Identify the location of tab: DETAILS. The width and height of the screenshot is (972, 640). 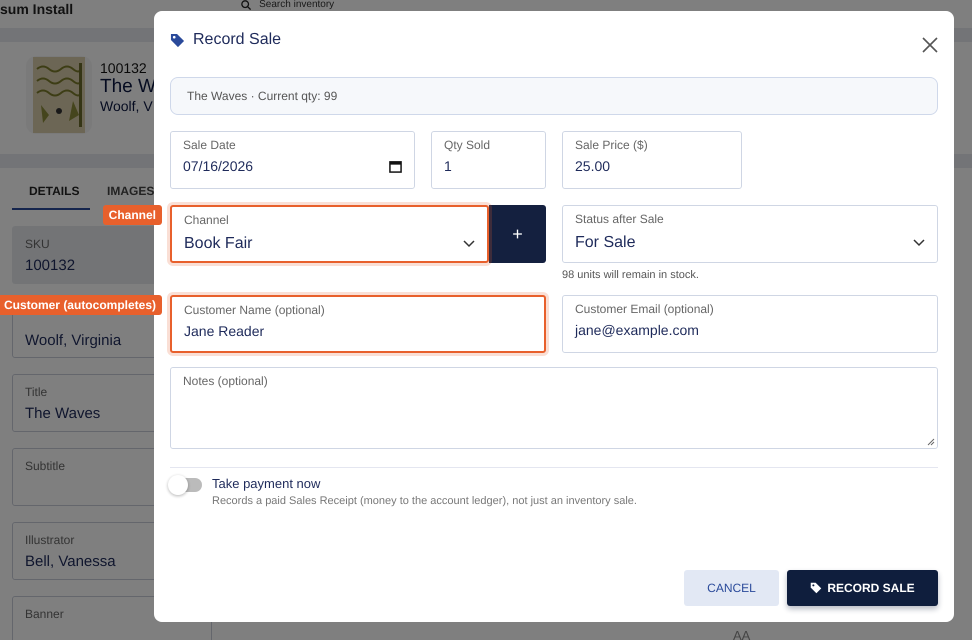
(51, 192).